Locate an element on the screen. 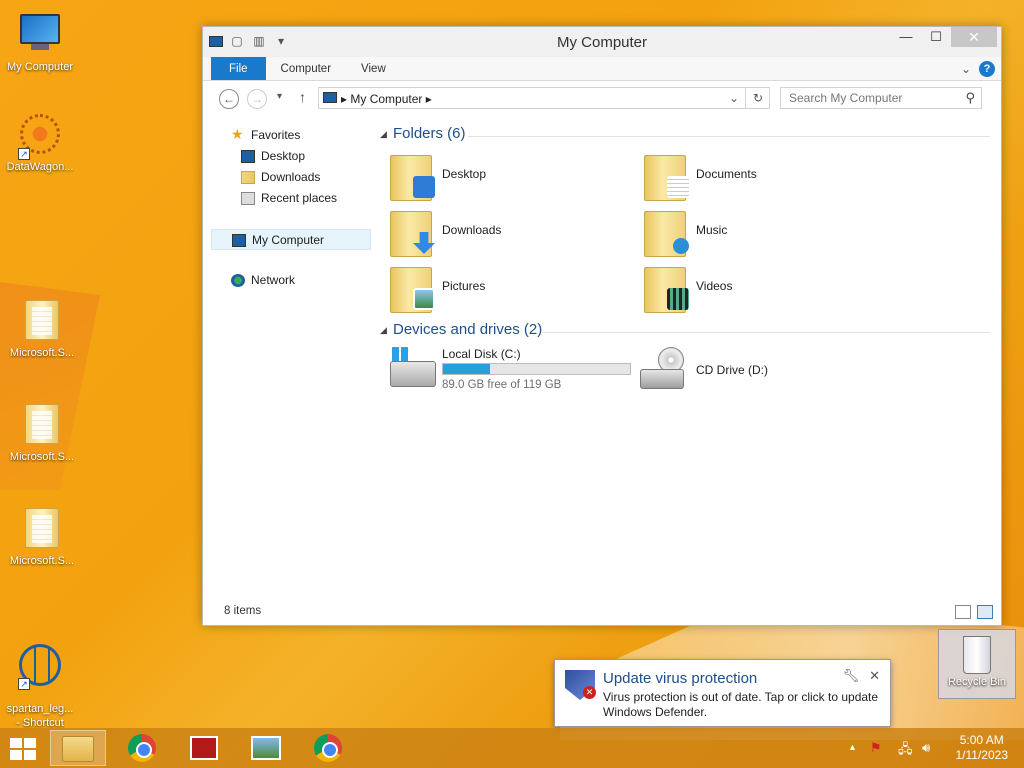  system-tray: ▲ ⚑ 🖧︎ 🔊︎ 5:00 AM 1/11/2023 is located at coordinates (924, 748).